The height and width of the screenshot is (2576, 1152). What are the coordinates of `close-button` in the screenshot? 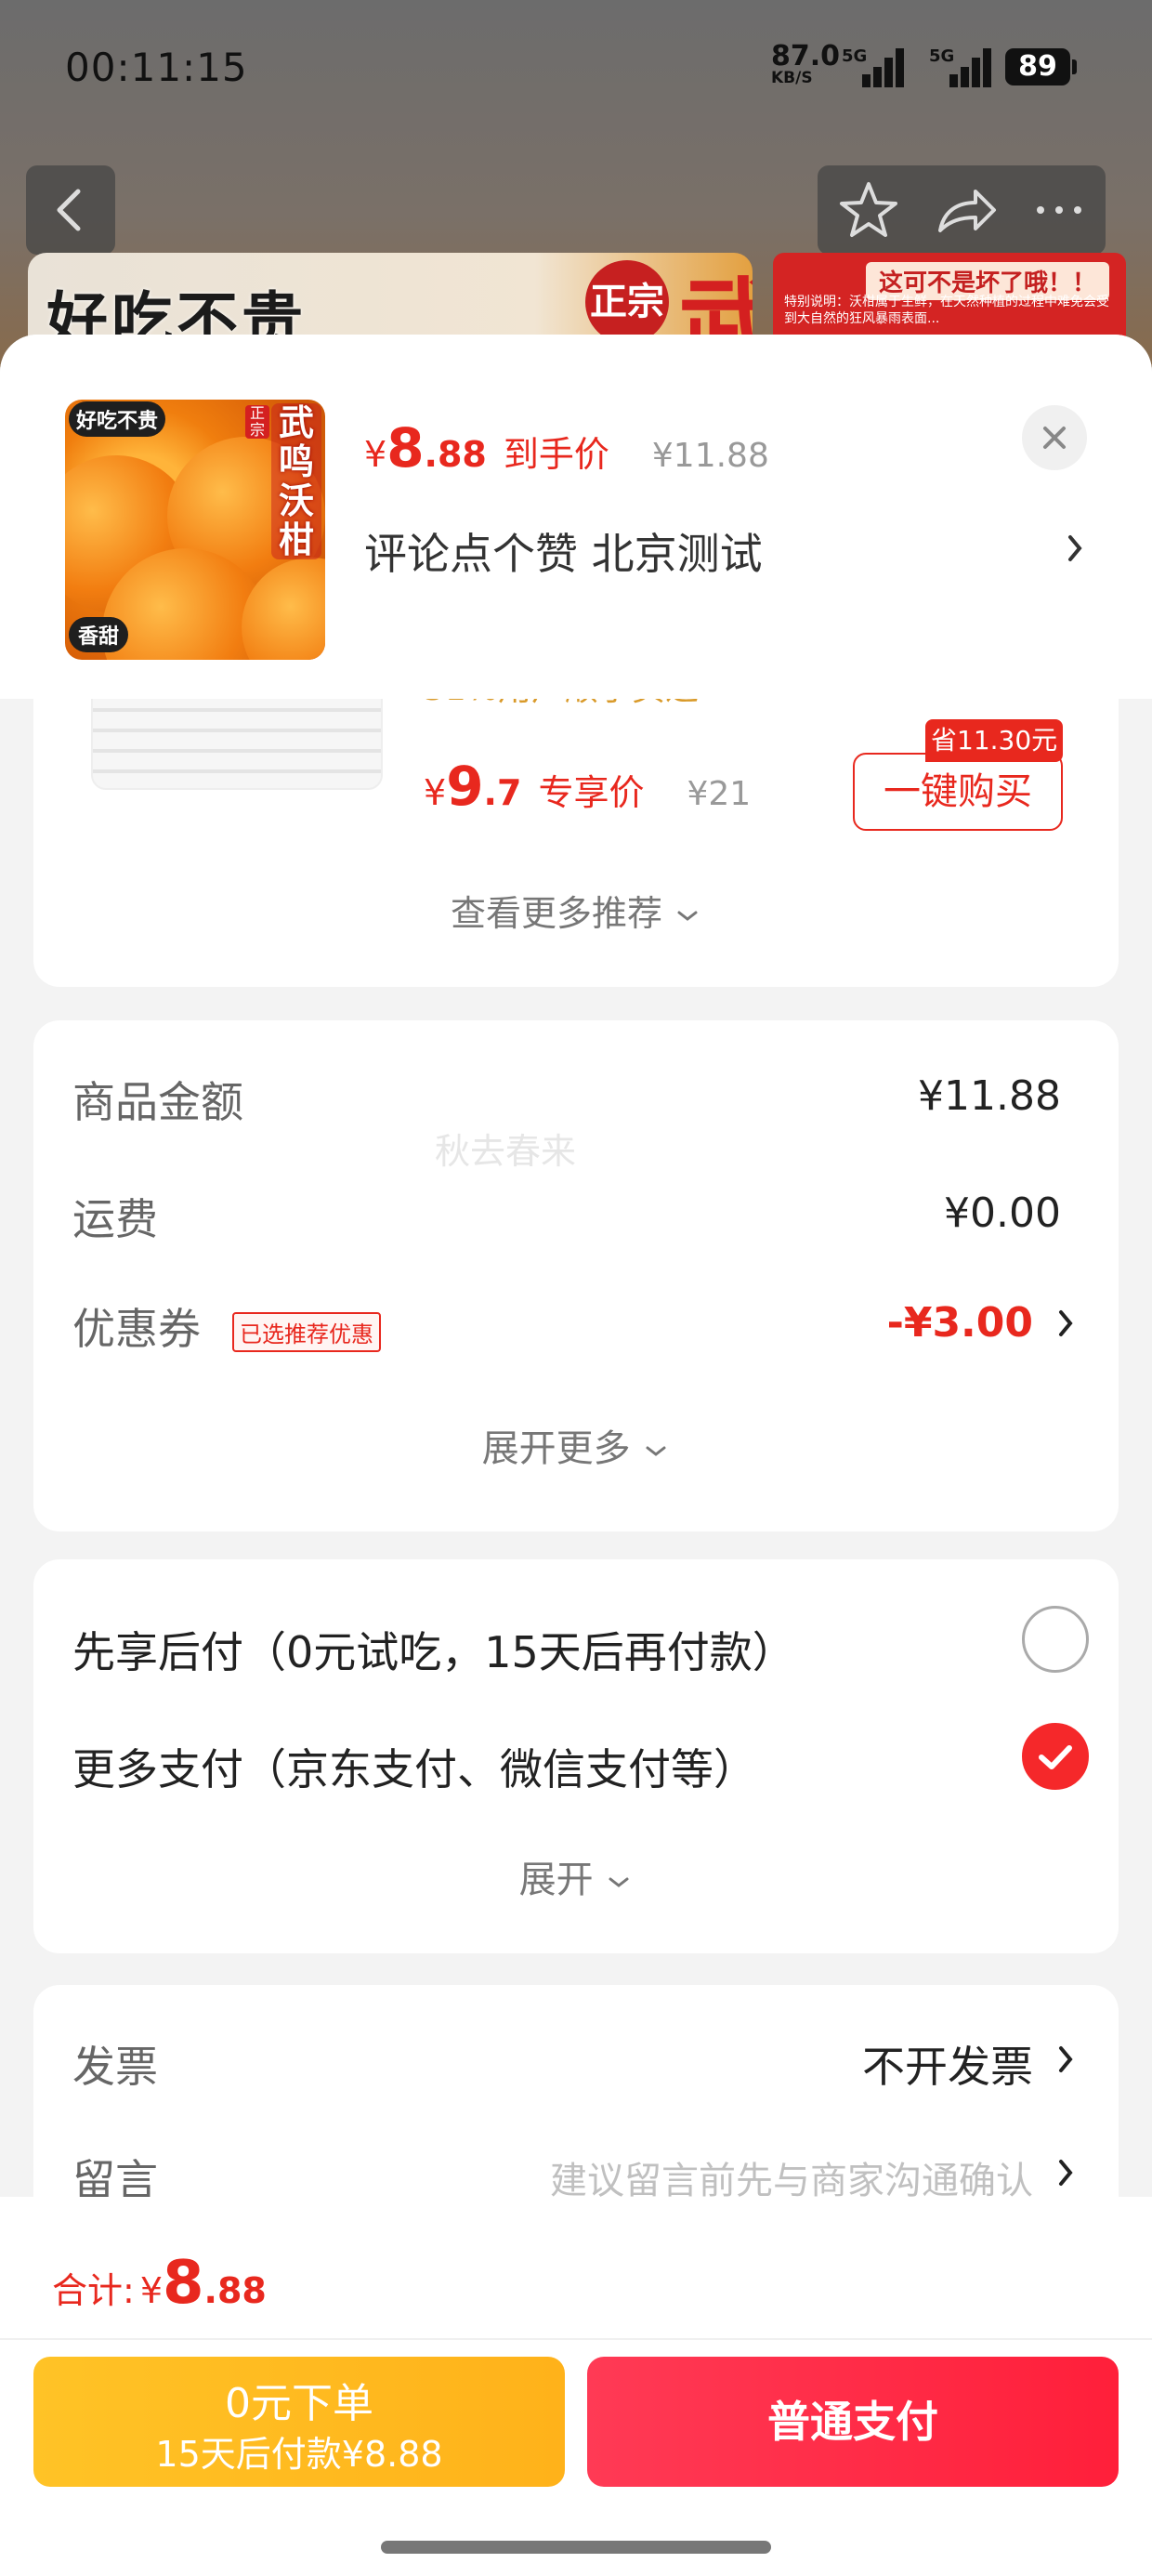 It's located at (1054, 437).